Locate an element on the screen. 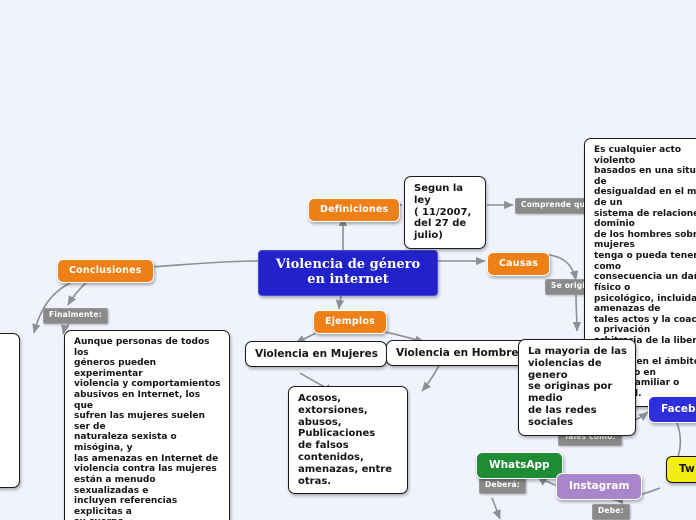  topic-definiciones: Definiciones is located at coordinates (354, 210).